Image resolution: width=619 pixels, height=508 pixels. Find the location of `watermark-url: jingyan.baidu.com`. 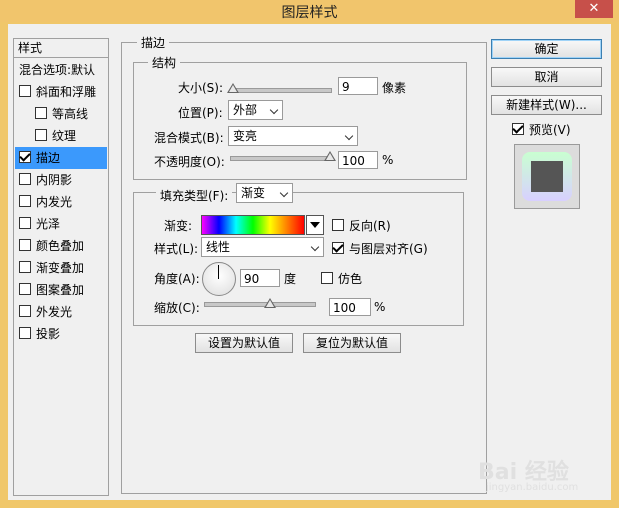

watermark-url: jingyan.baidu.com is located at coordinates (532, 487).